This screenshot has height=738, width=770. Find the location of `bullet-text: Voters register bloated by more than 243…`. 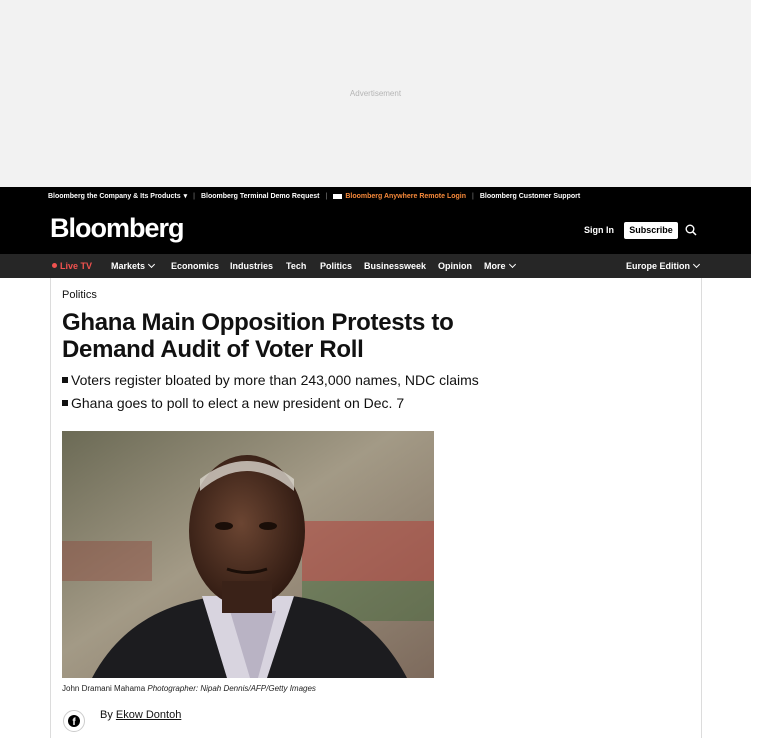

bullet-text: Voters register bloated by more than 243… is located at coordinates (275, 380).